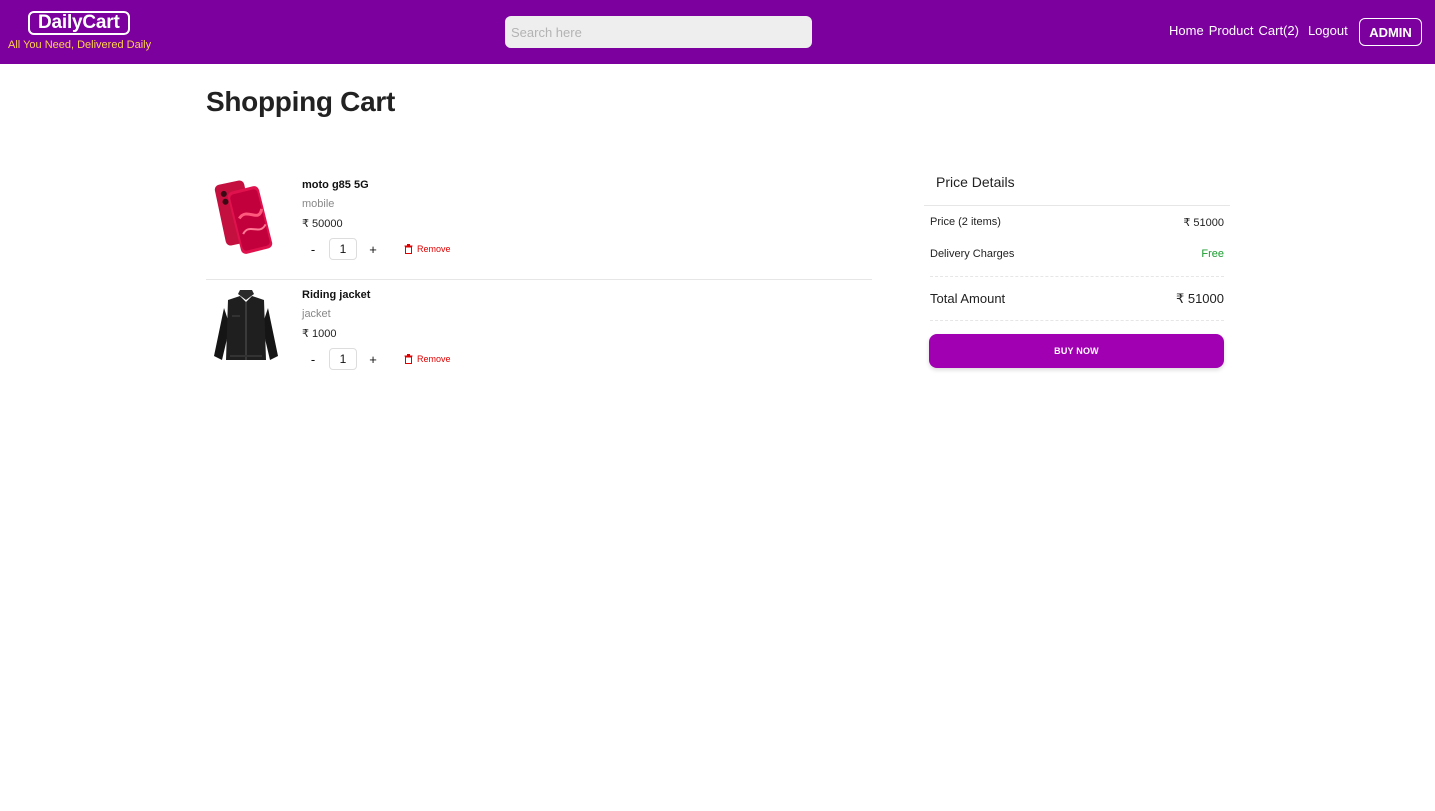 The height and width of the screenshot is (811, 1435). Describe the element at coordinates (322, 224) in the screenshot. I see `item-price: ₹ 50000` at that location.